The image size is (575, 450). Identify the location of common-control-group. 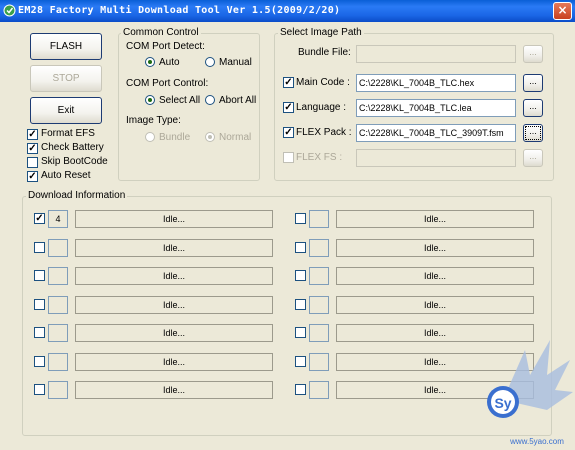
(189, 107).